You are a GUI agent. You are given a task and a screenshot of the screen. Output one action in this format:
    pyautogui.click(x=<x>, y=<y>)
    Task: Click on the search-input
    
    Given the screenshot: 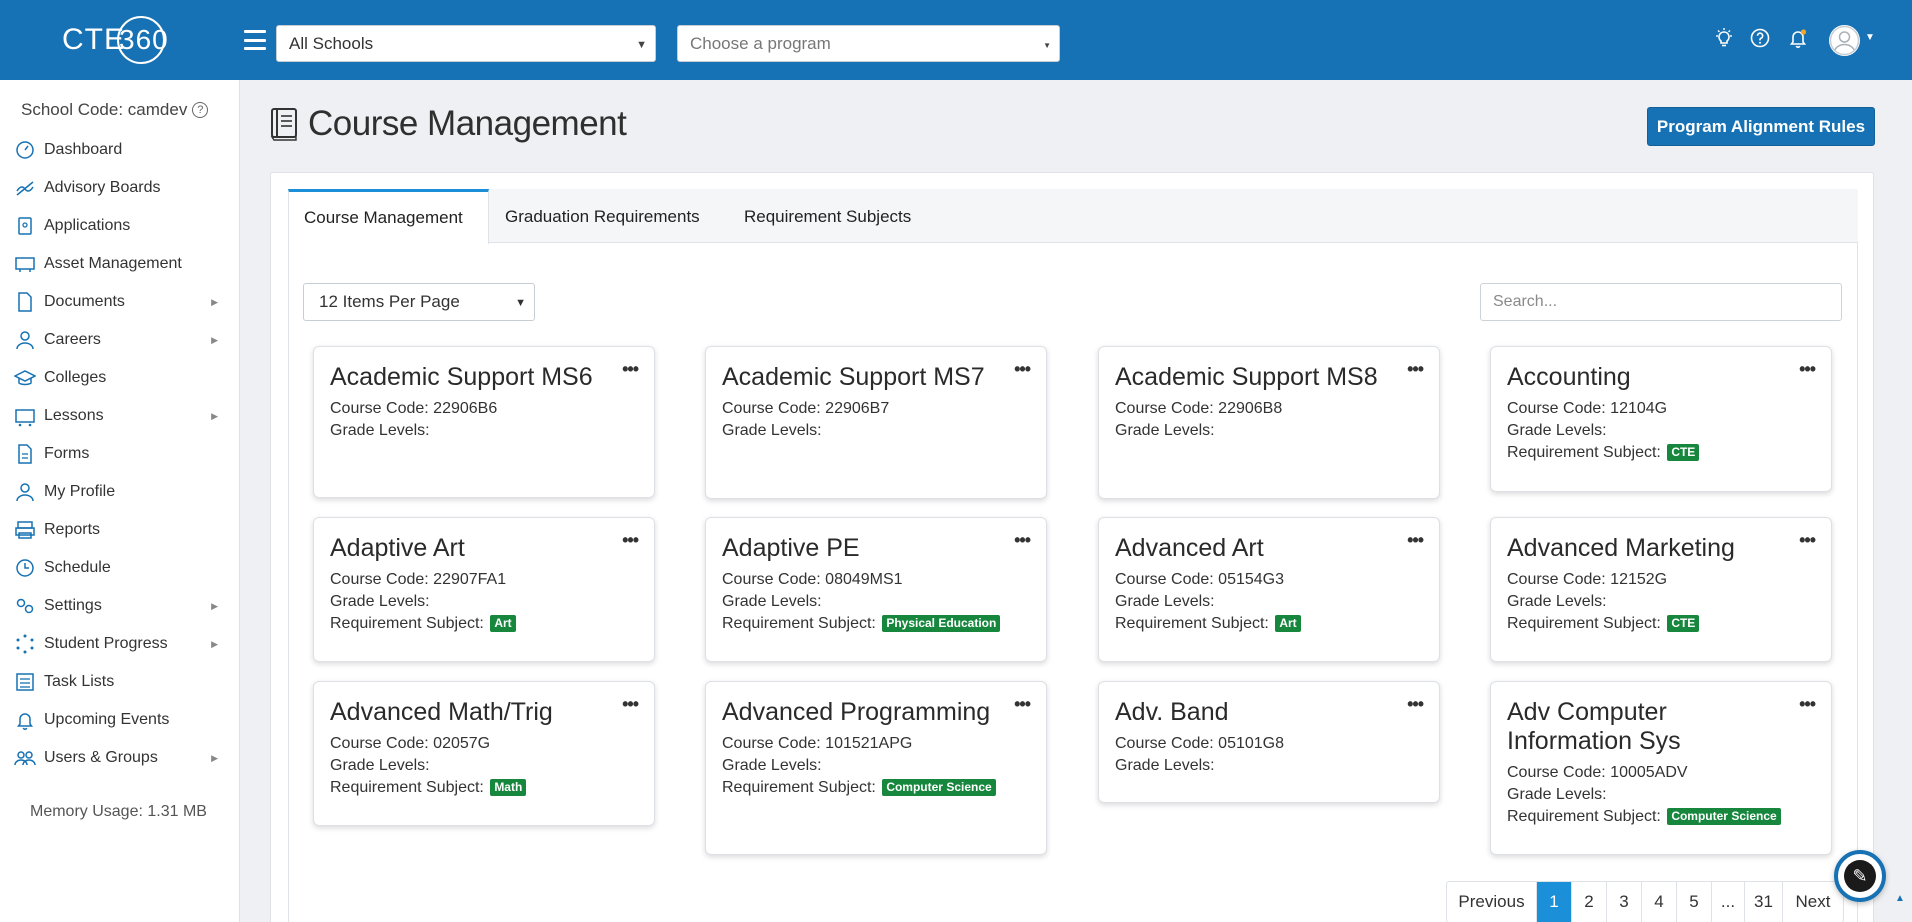 What is the action you would take?
    pyautogui.click(x=1661, y=302)
    